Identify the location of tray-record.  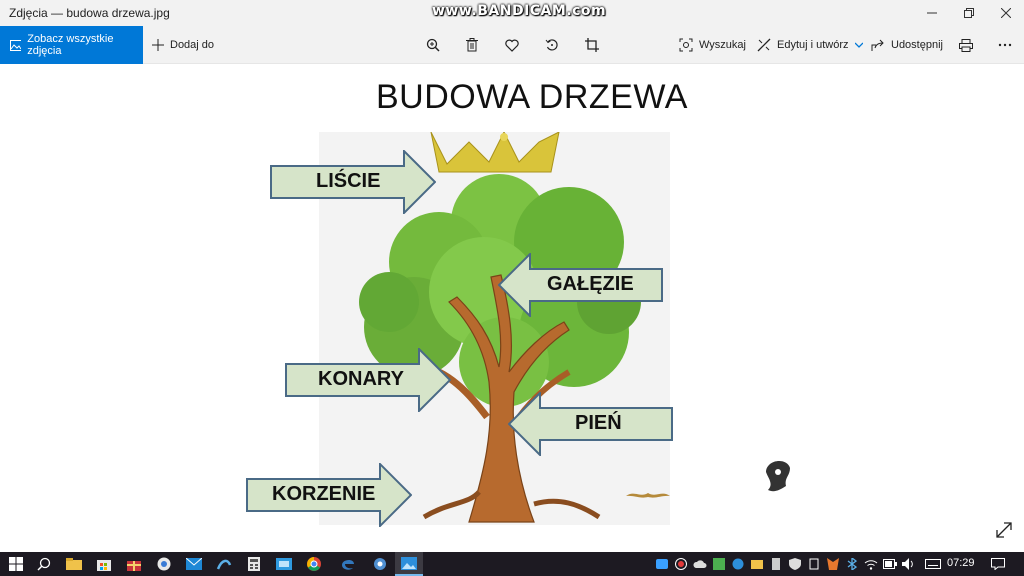
(680, 564).